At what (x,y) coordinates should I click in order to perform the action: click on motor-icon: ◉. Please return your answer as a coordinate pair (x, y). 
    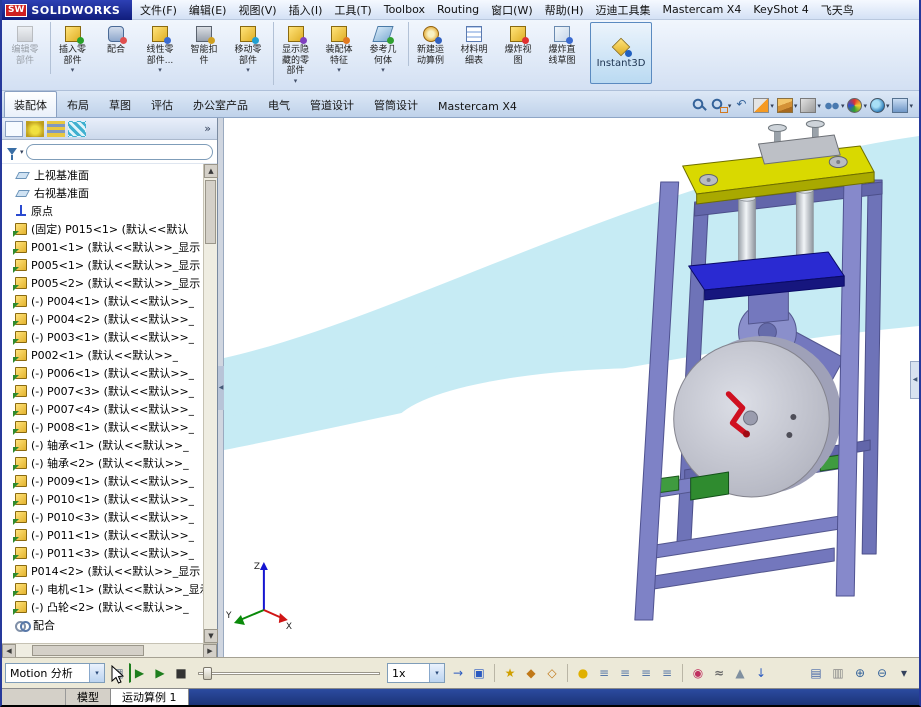
    Looking at the image, I should click on (698, 673).